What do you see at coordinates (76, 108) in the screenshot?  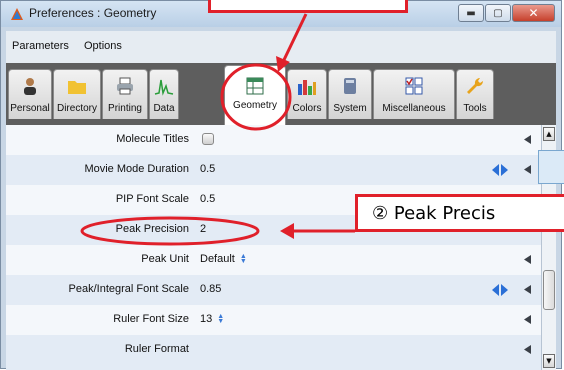 I see `tab-label: Directory` at bounding box center [76, 108].